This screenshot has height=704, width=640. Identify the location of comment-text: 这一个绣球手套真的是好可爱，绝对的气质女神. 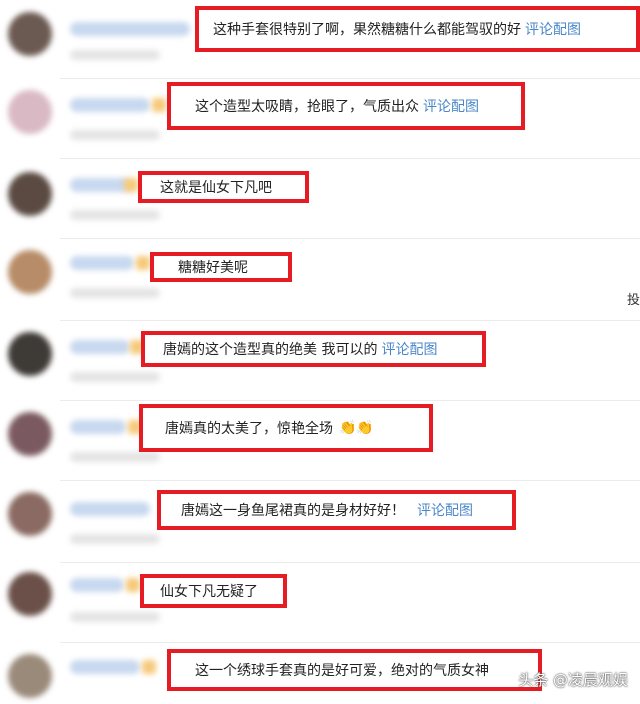
(342, 671).